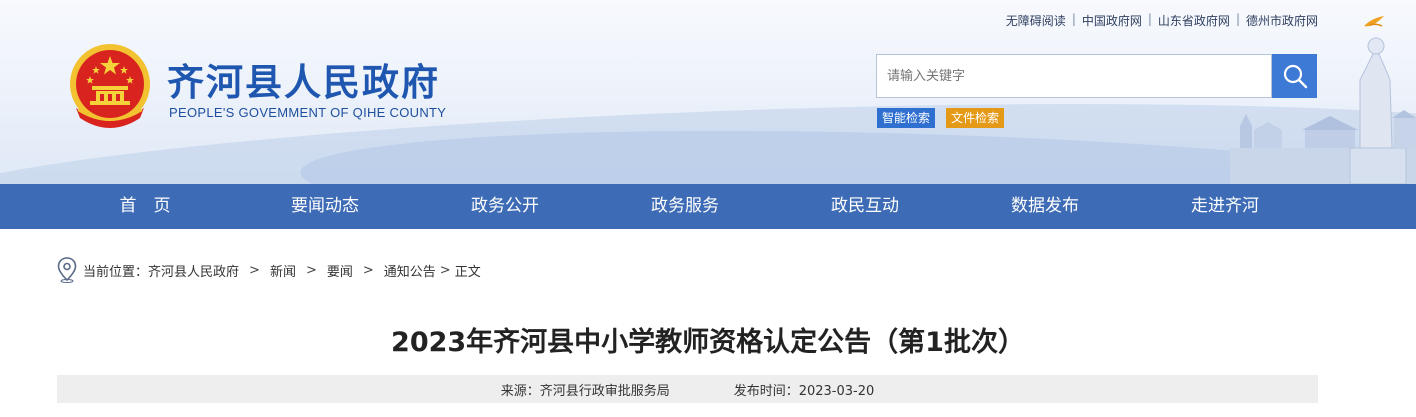 This screenshot has width=1416, height=417. What do you see at coordinates (308, 112) in the screenshot?
I see `site-subtitle: PEOPLE'S GOVEMMENT OF QIHE COUNTY` at bounding box center [308, 112].